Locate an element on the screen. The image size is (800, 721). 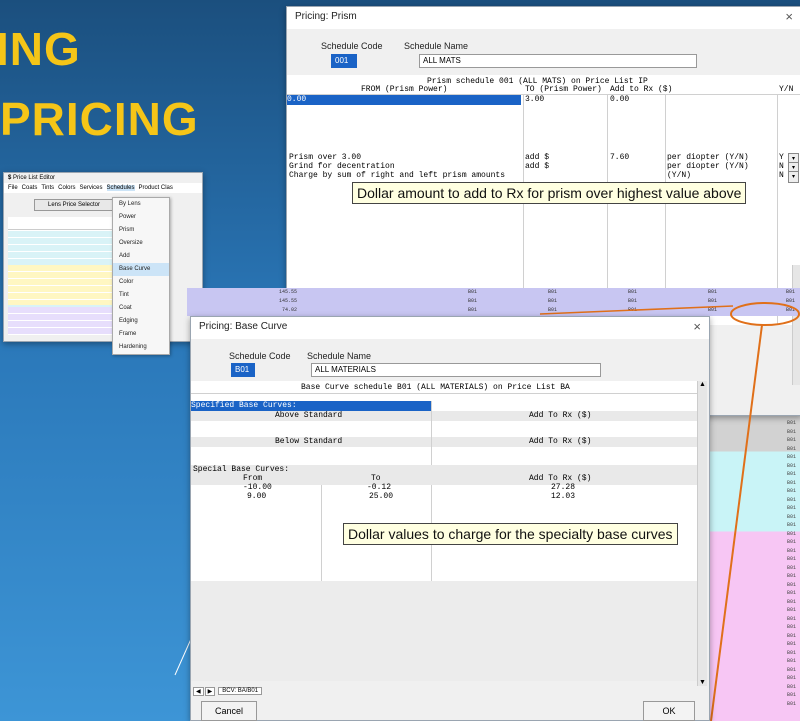
tab-bar: ◀ ▶ BCV: BA/B01 is located at coordinates (228, 691).